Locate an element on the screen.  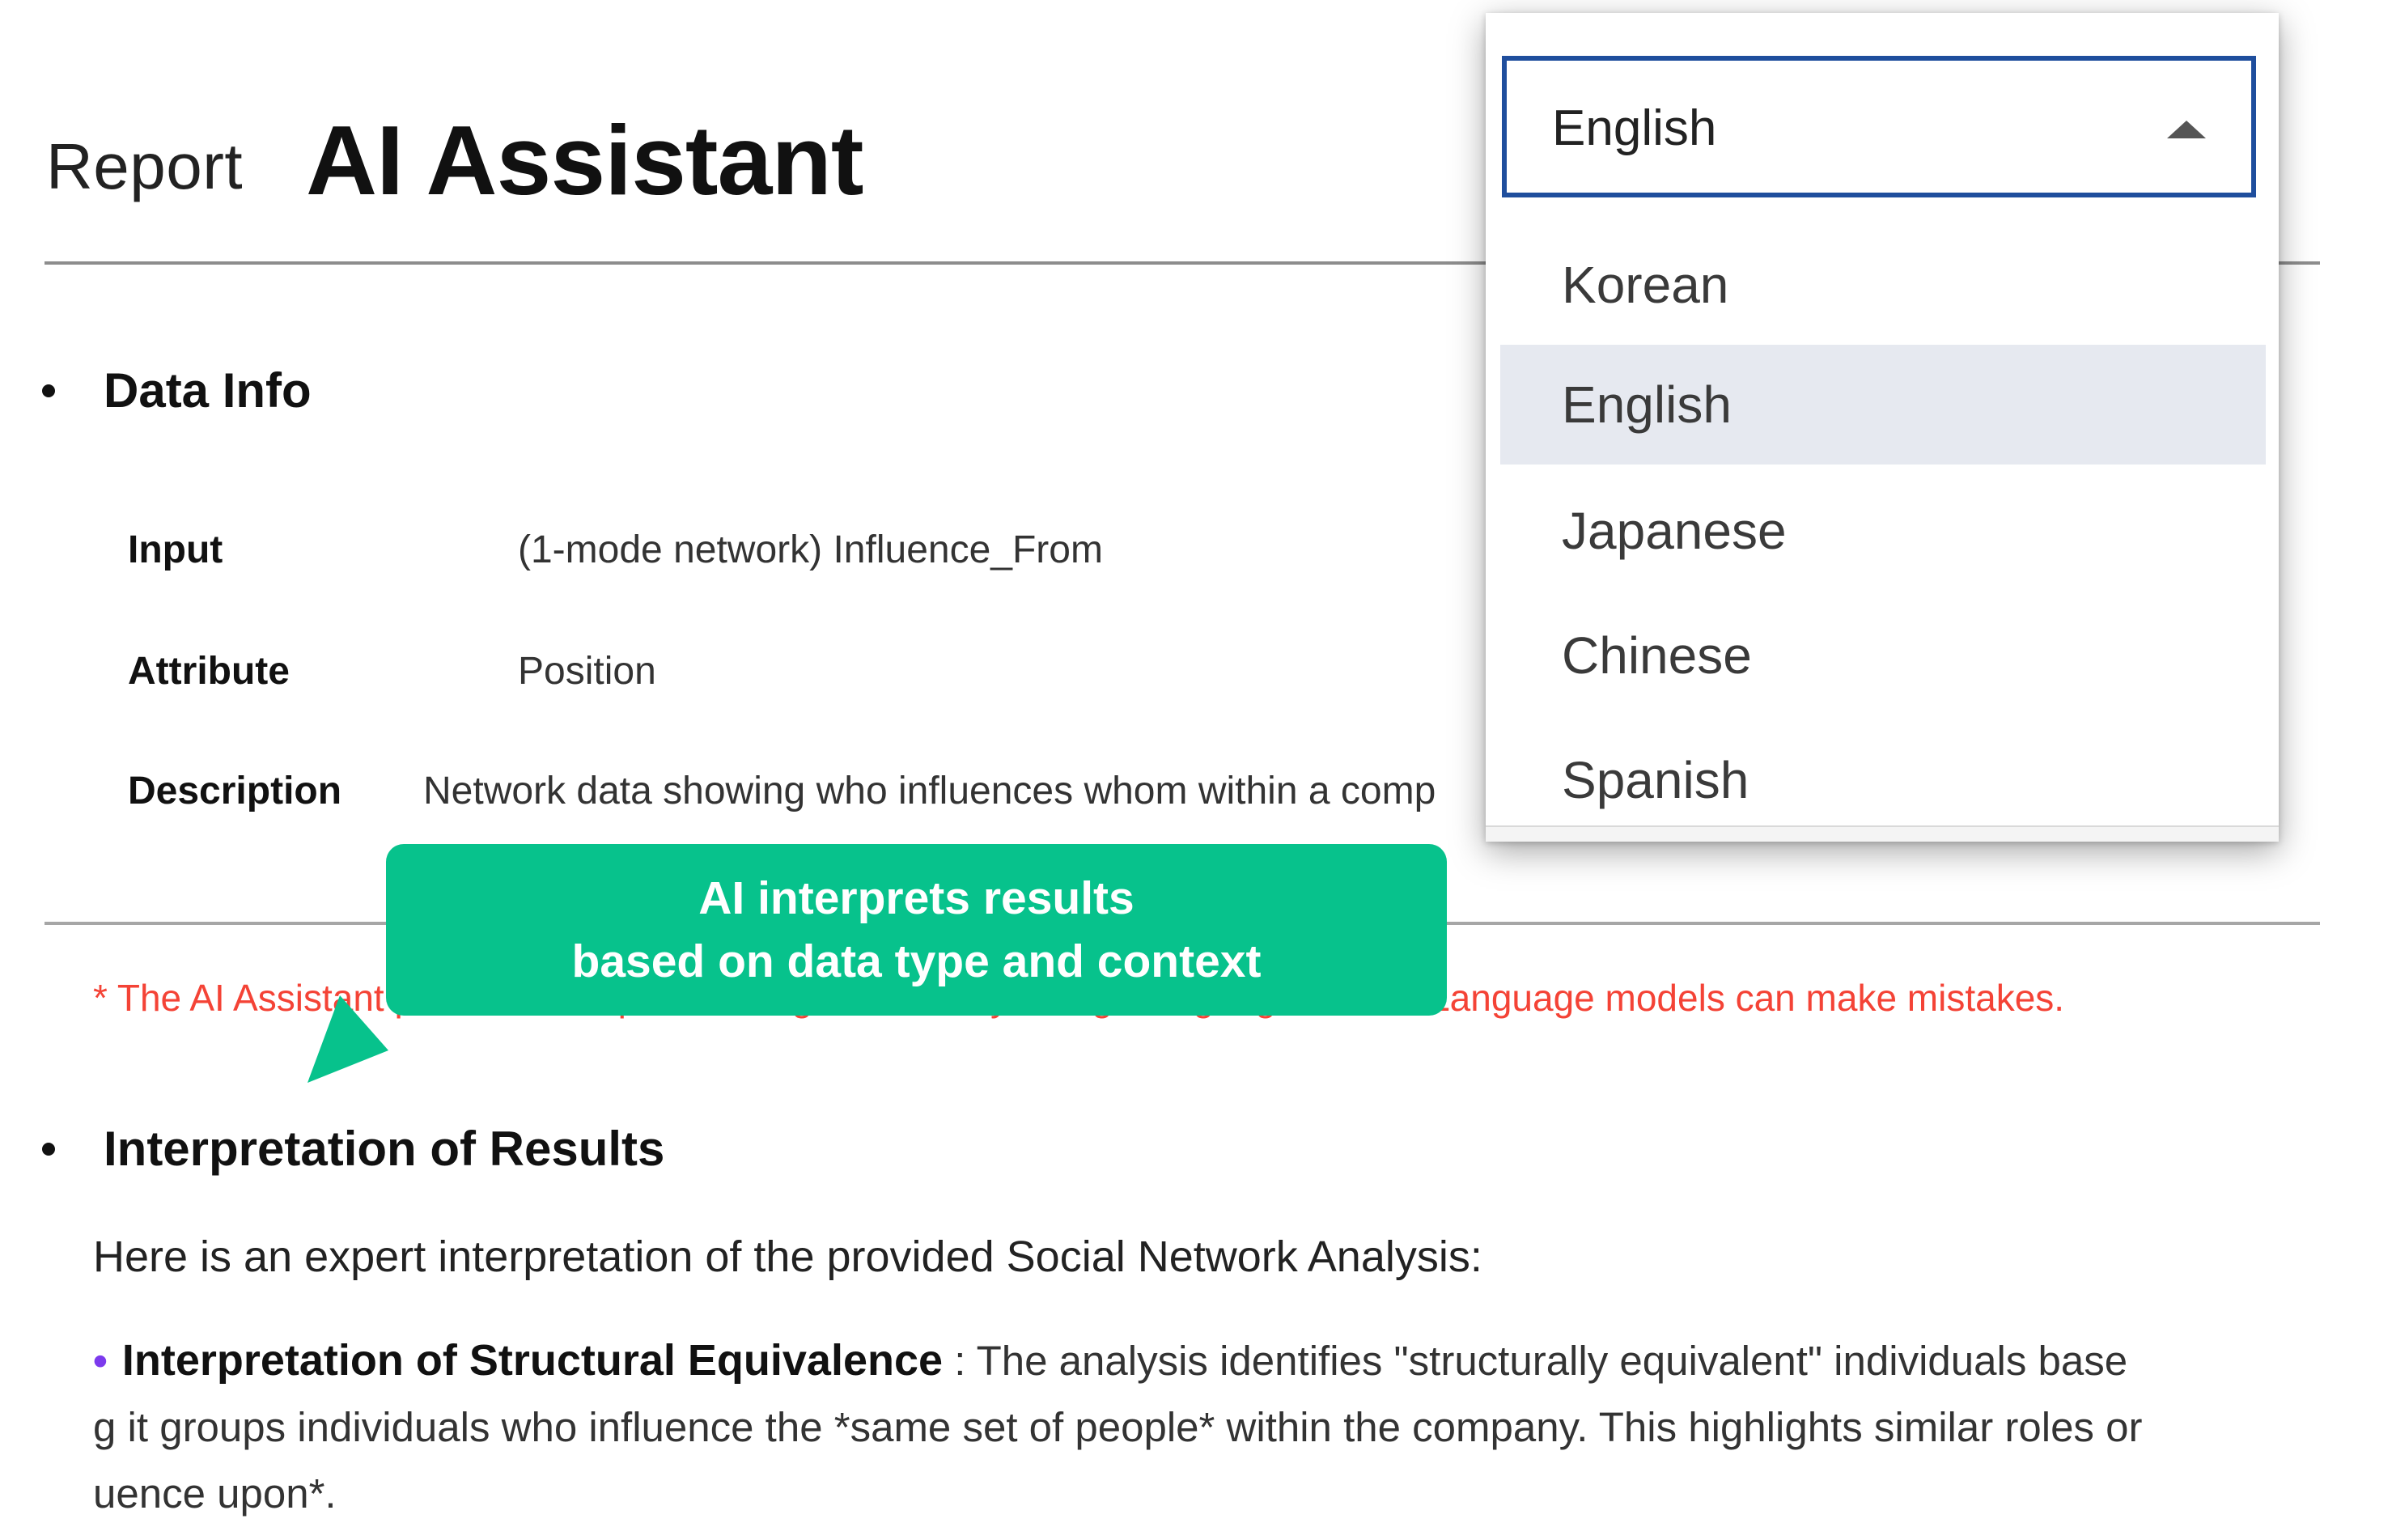
structural-equivalence-heading: Interpretation of Structural Equivalence is located at coordinates (532, 1360).